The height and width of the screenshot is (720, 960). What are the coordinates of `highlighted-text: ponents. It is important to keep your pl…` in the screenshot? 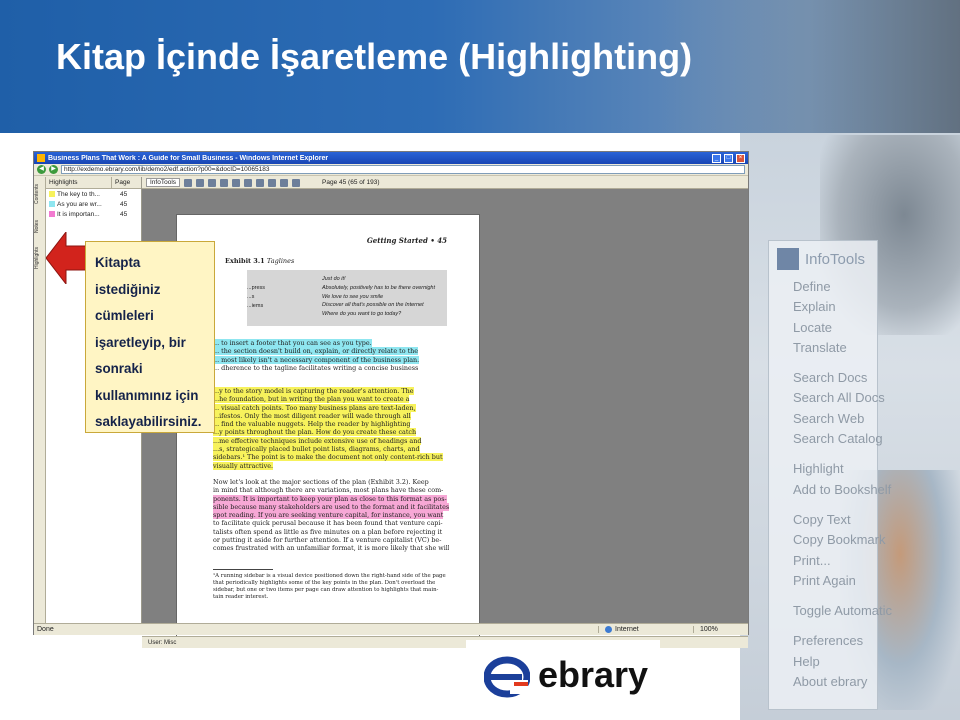 It's located at (330, 498).